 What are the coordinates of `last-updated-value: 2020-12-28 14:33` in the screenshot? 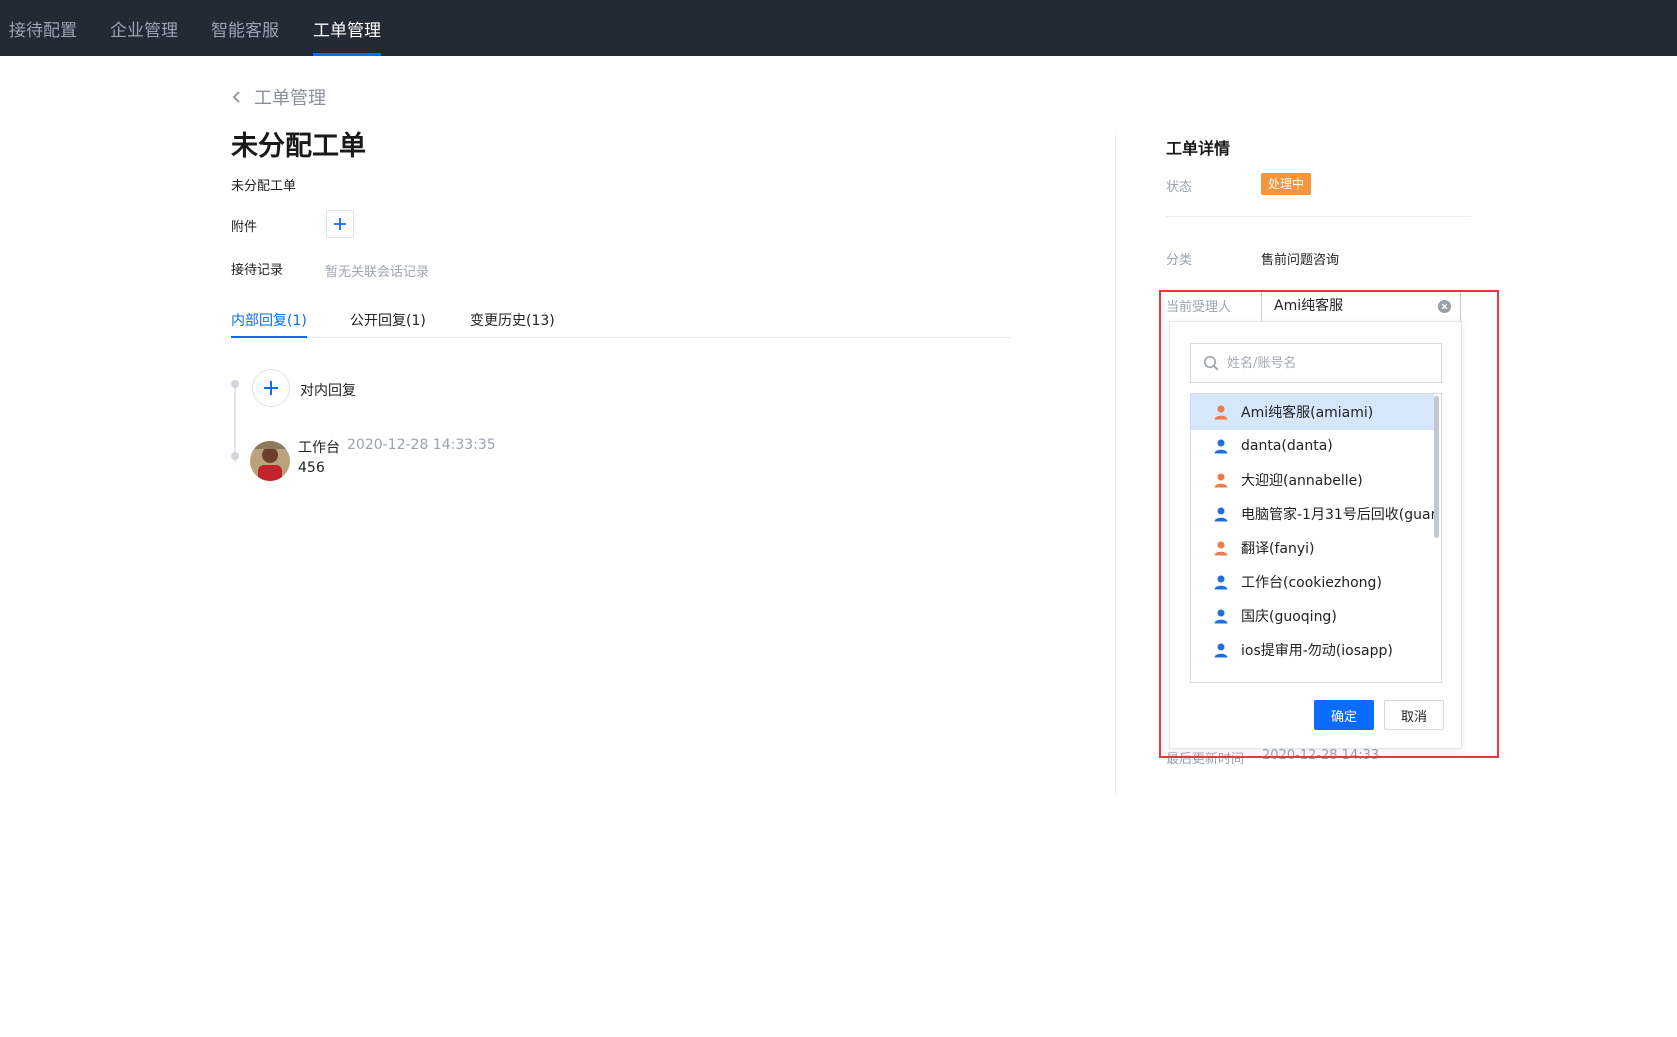 It's located at (1321, 755).